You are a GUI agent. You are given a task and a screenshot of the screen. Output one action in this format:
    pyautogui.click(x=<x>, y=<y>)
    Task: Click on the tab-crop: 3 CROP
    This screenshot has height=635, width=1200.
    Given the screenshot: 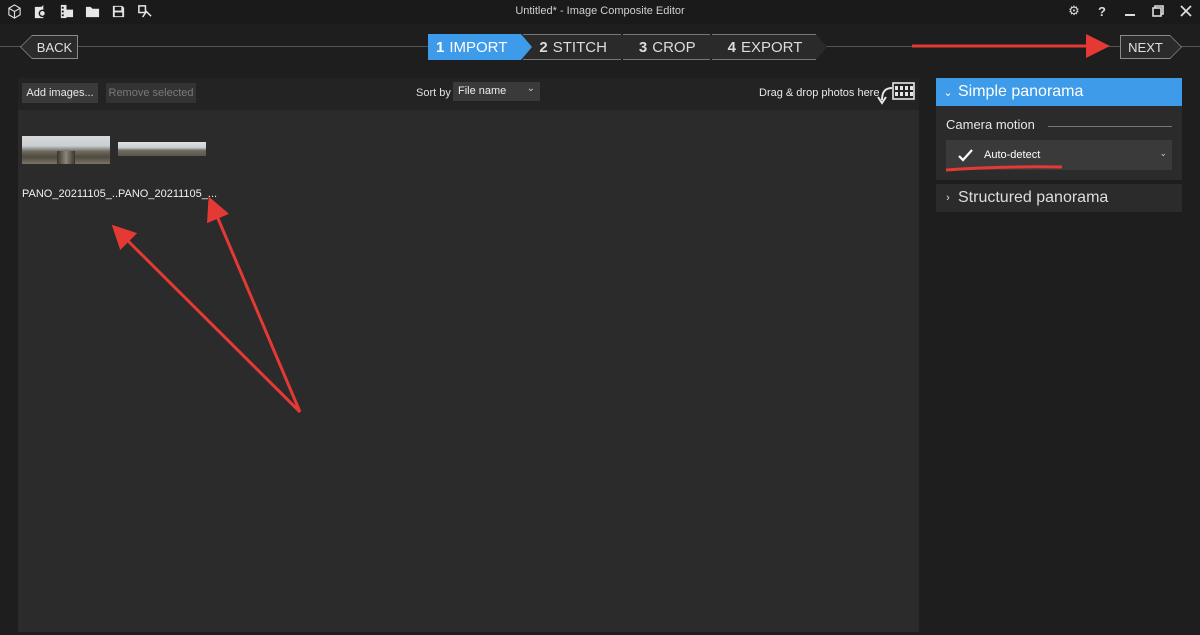 What is the action you would take?
    pyautogui.click(x=671, y=47)
    